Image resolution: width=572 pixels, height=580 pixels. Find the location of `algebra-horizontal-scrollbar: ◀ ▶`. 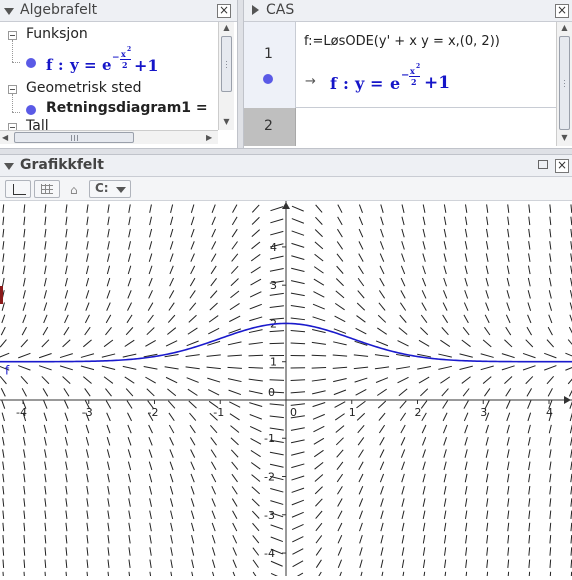

algebra-horizontal-scrollbar: ◀ ▶ is located at coordinates (109, 137).